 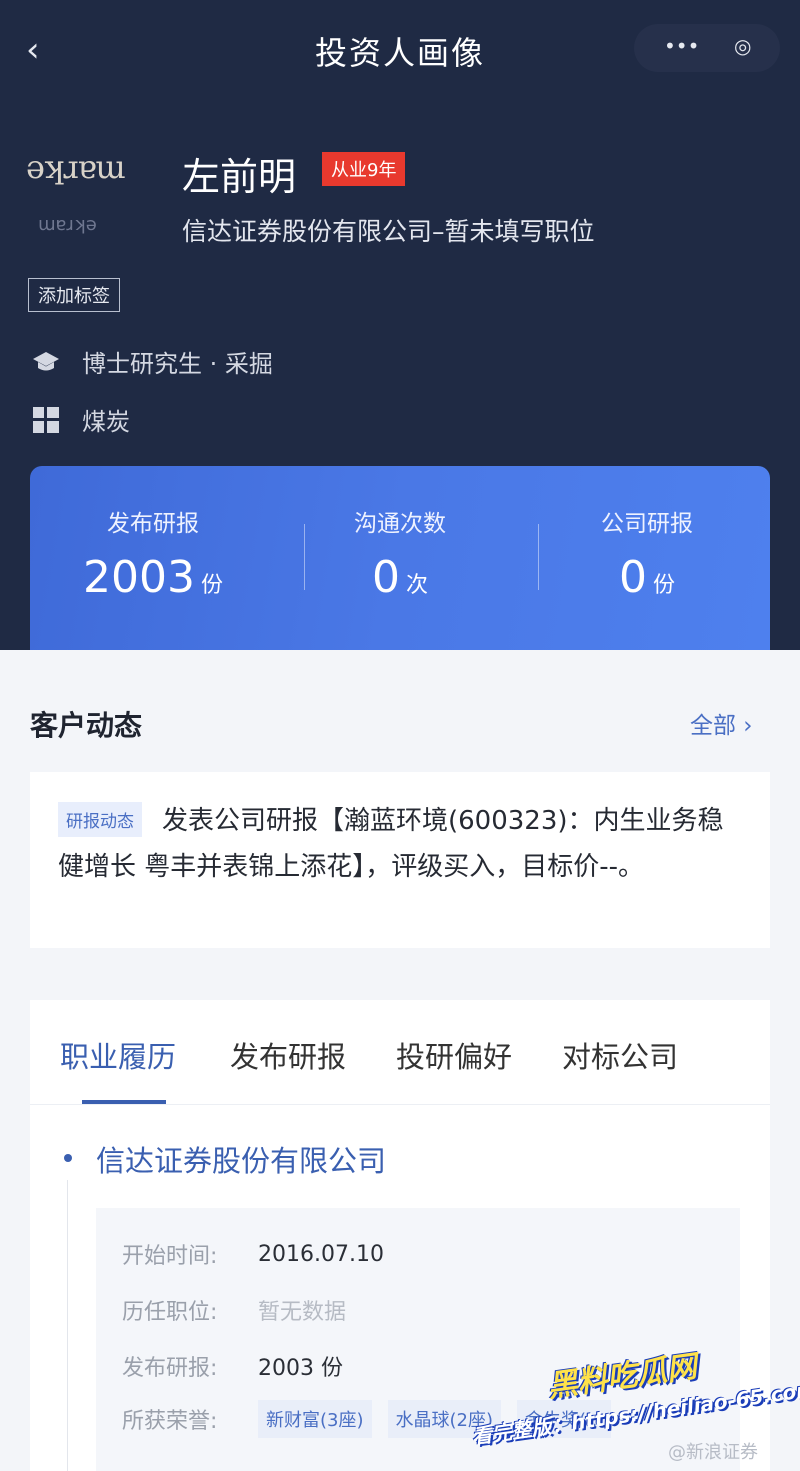 I want to click on stat-value: 0次, so click(x=399, y=577).